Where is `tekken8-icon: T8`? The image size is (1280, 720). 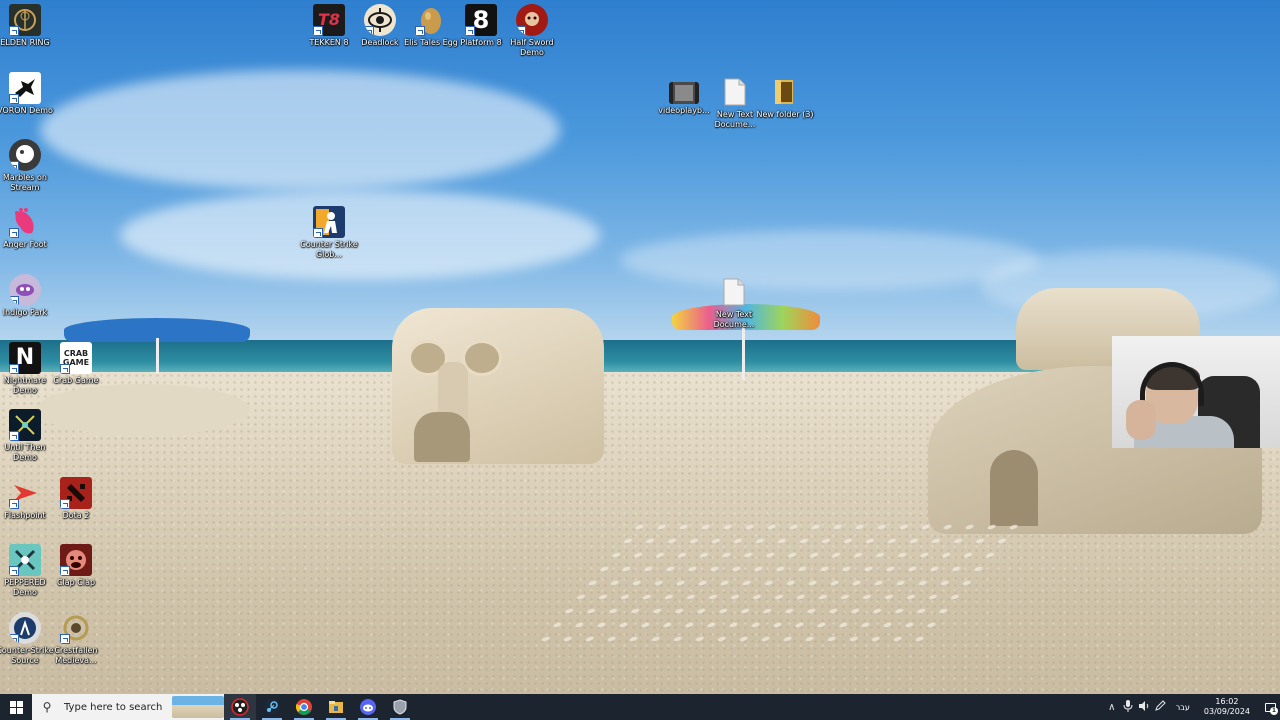 tekken8-icon: T8 is located at coordinates (329, 20).